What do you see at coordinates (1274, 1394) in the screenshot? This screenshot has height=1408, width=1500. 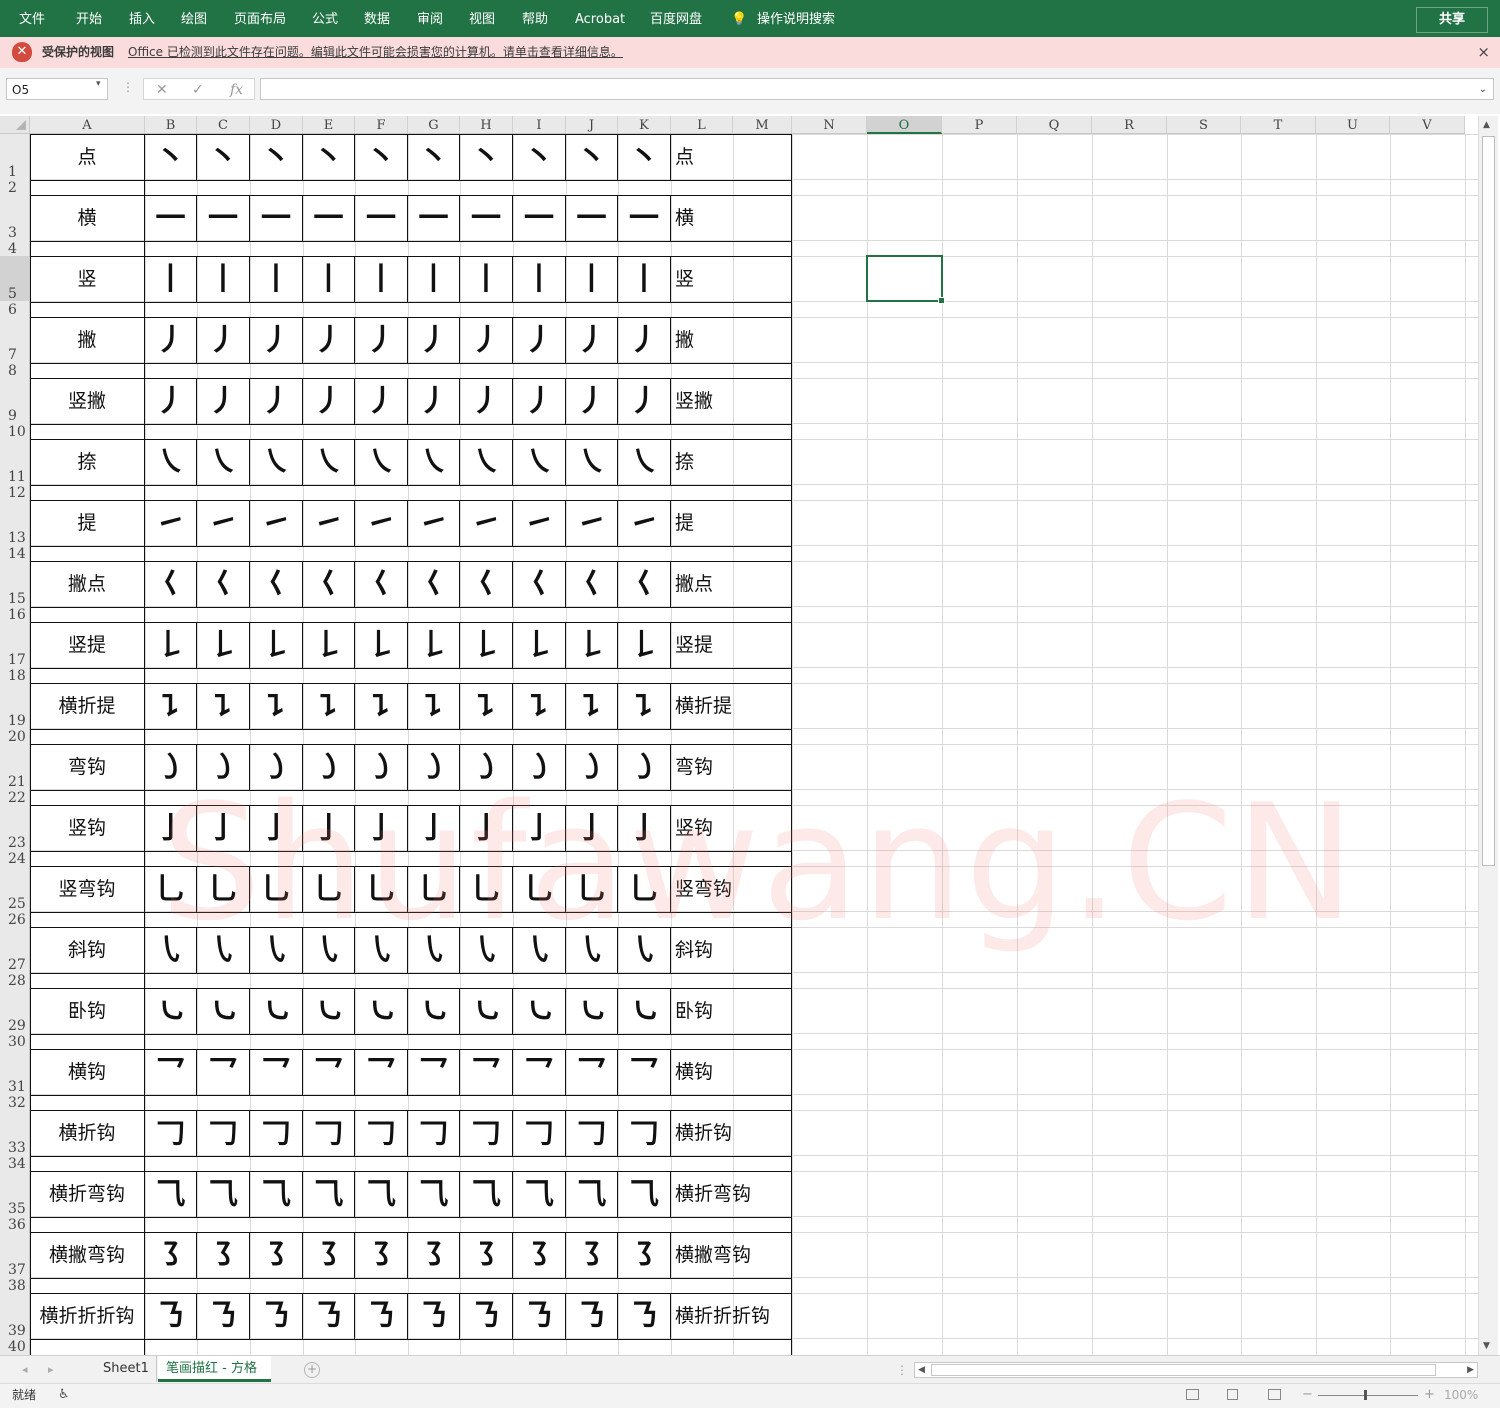 I see `page-break-view-icon` at bounding box center [1274, 1394].